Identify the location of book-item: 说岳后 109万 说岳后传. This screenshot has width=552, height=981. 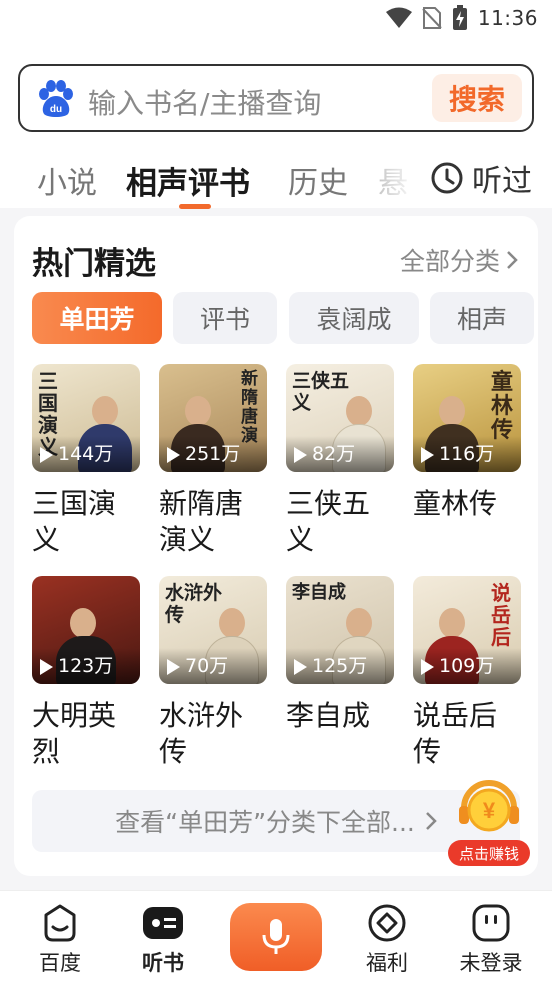
(468, 673).